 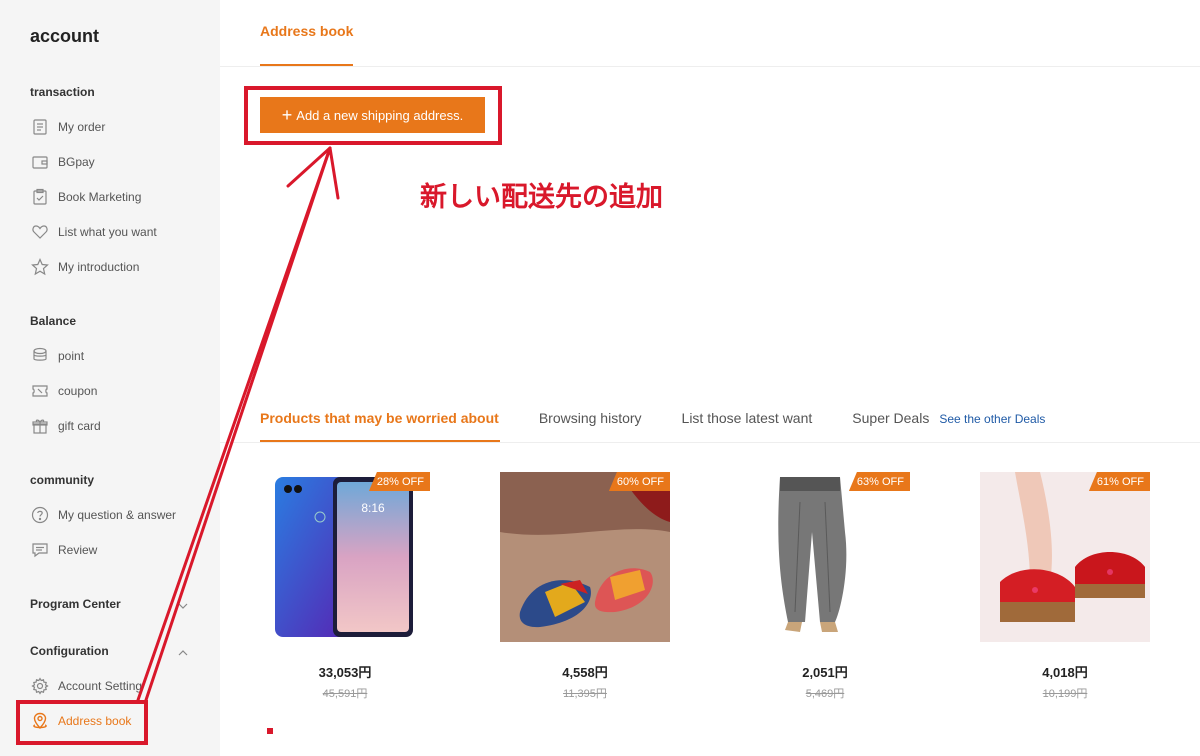 What do you see at coordinates (270, 731) in the screenshot?
I see `pagination-dot` at bounding box center [270, 731].